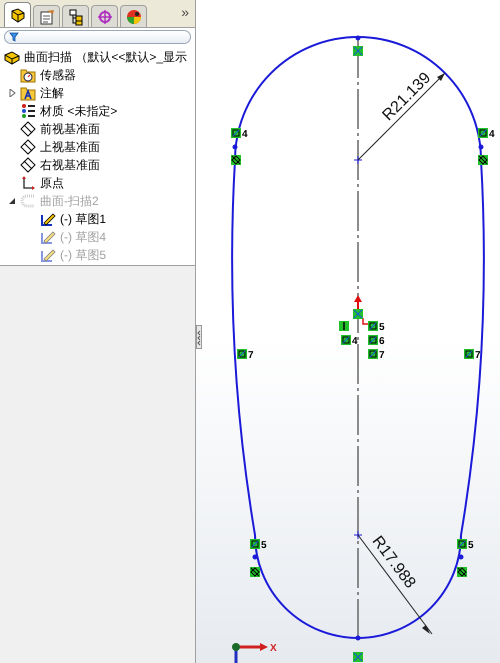 This screenshot has width=500, height=663. Describe the element at coordinates (97, 37) in the screenshot. I see `filter-field` at that location.